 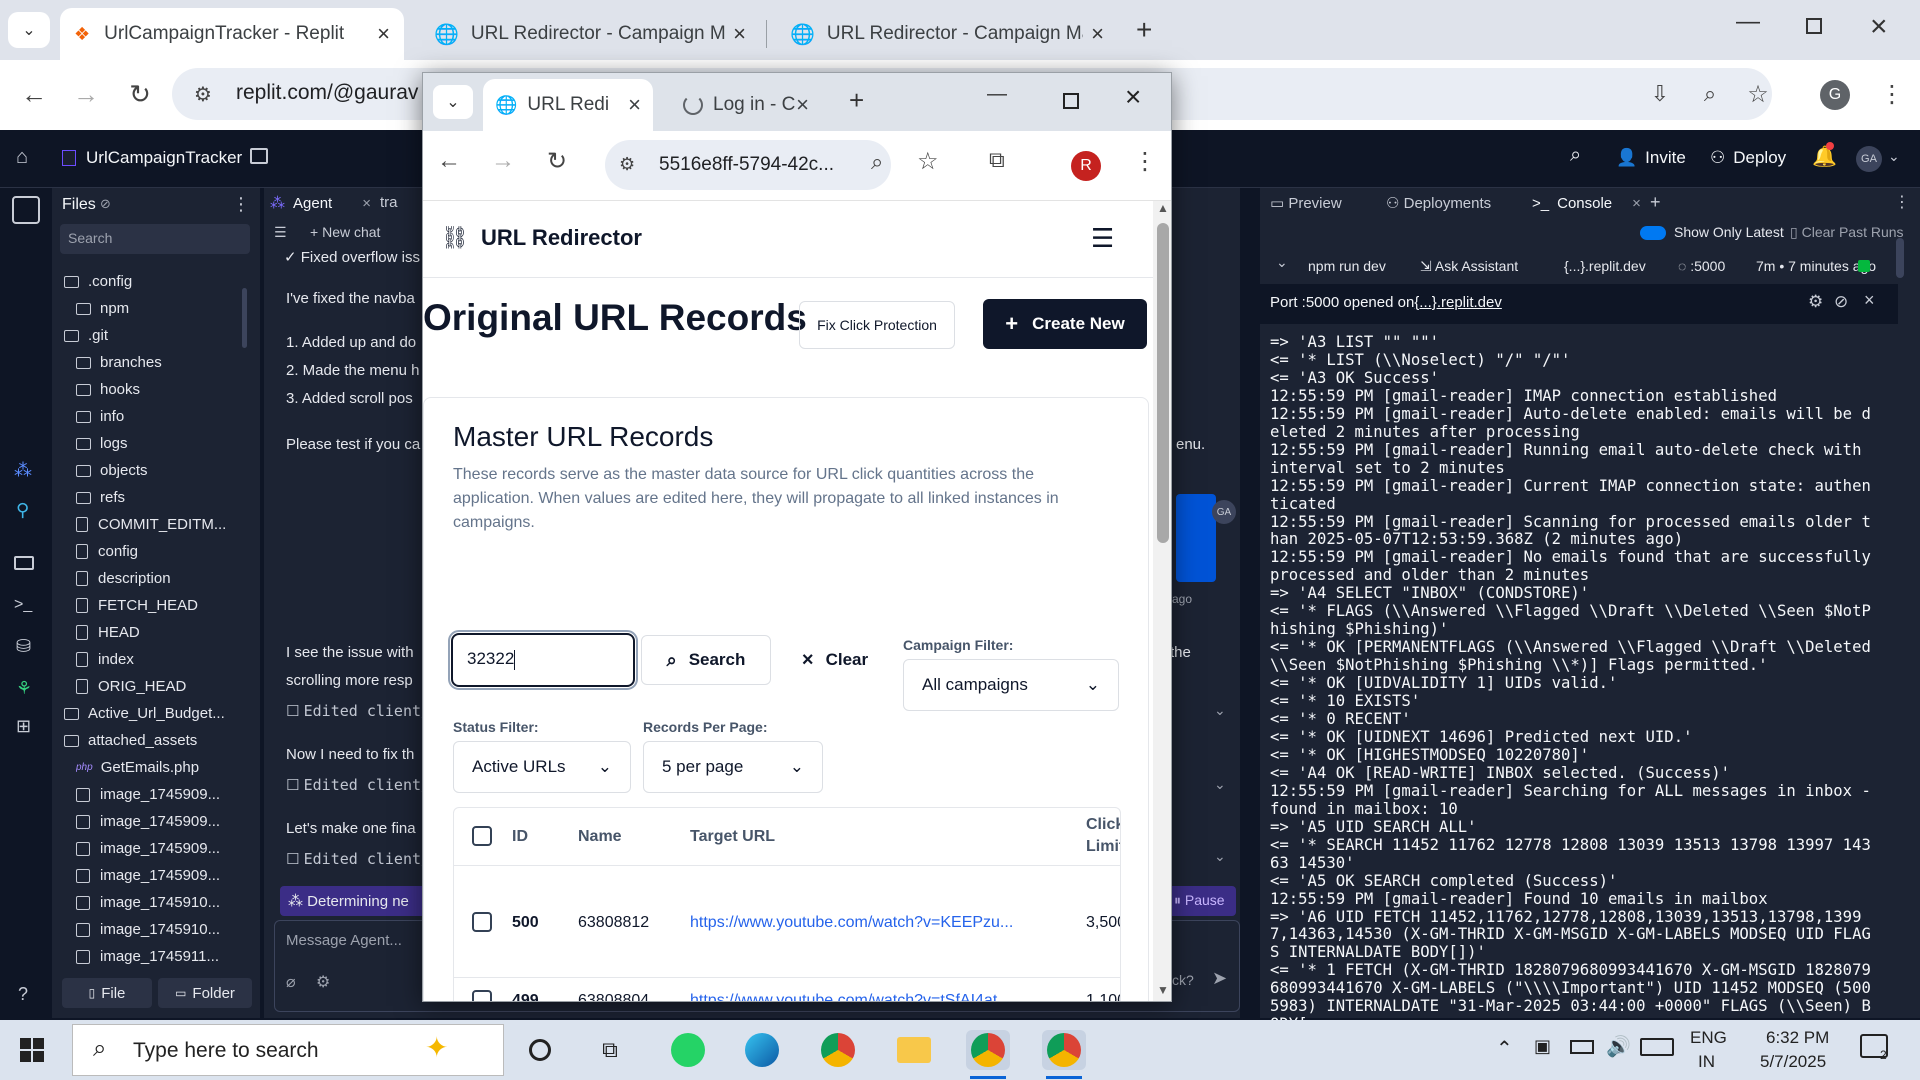 What do you see at coordinates (320, 203) in the screenshot?
I see `tab-agent: ⁂ Agent ×` at bounding box center [320, 203].